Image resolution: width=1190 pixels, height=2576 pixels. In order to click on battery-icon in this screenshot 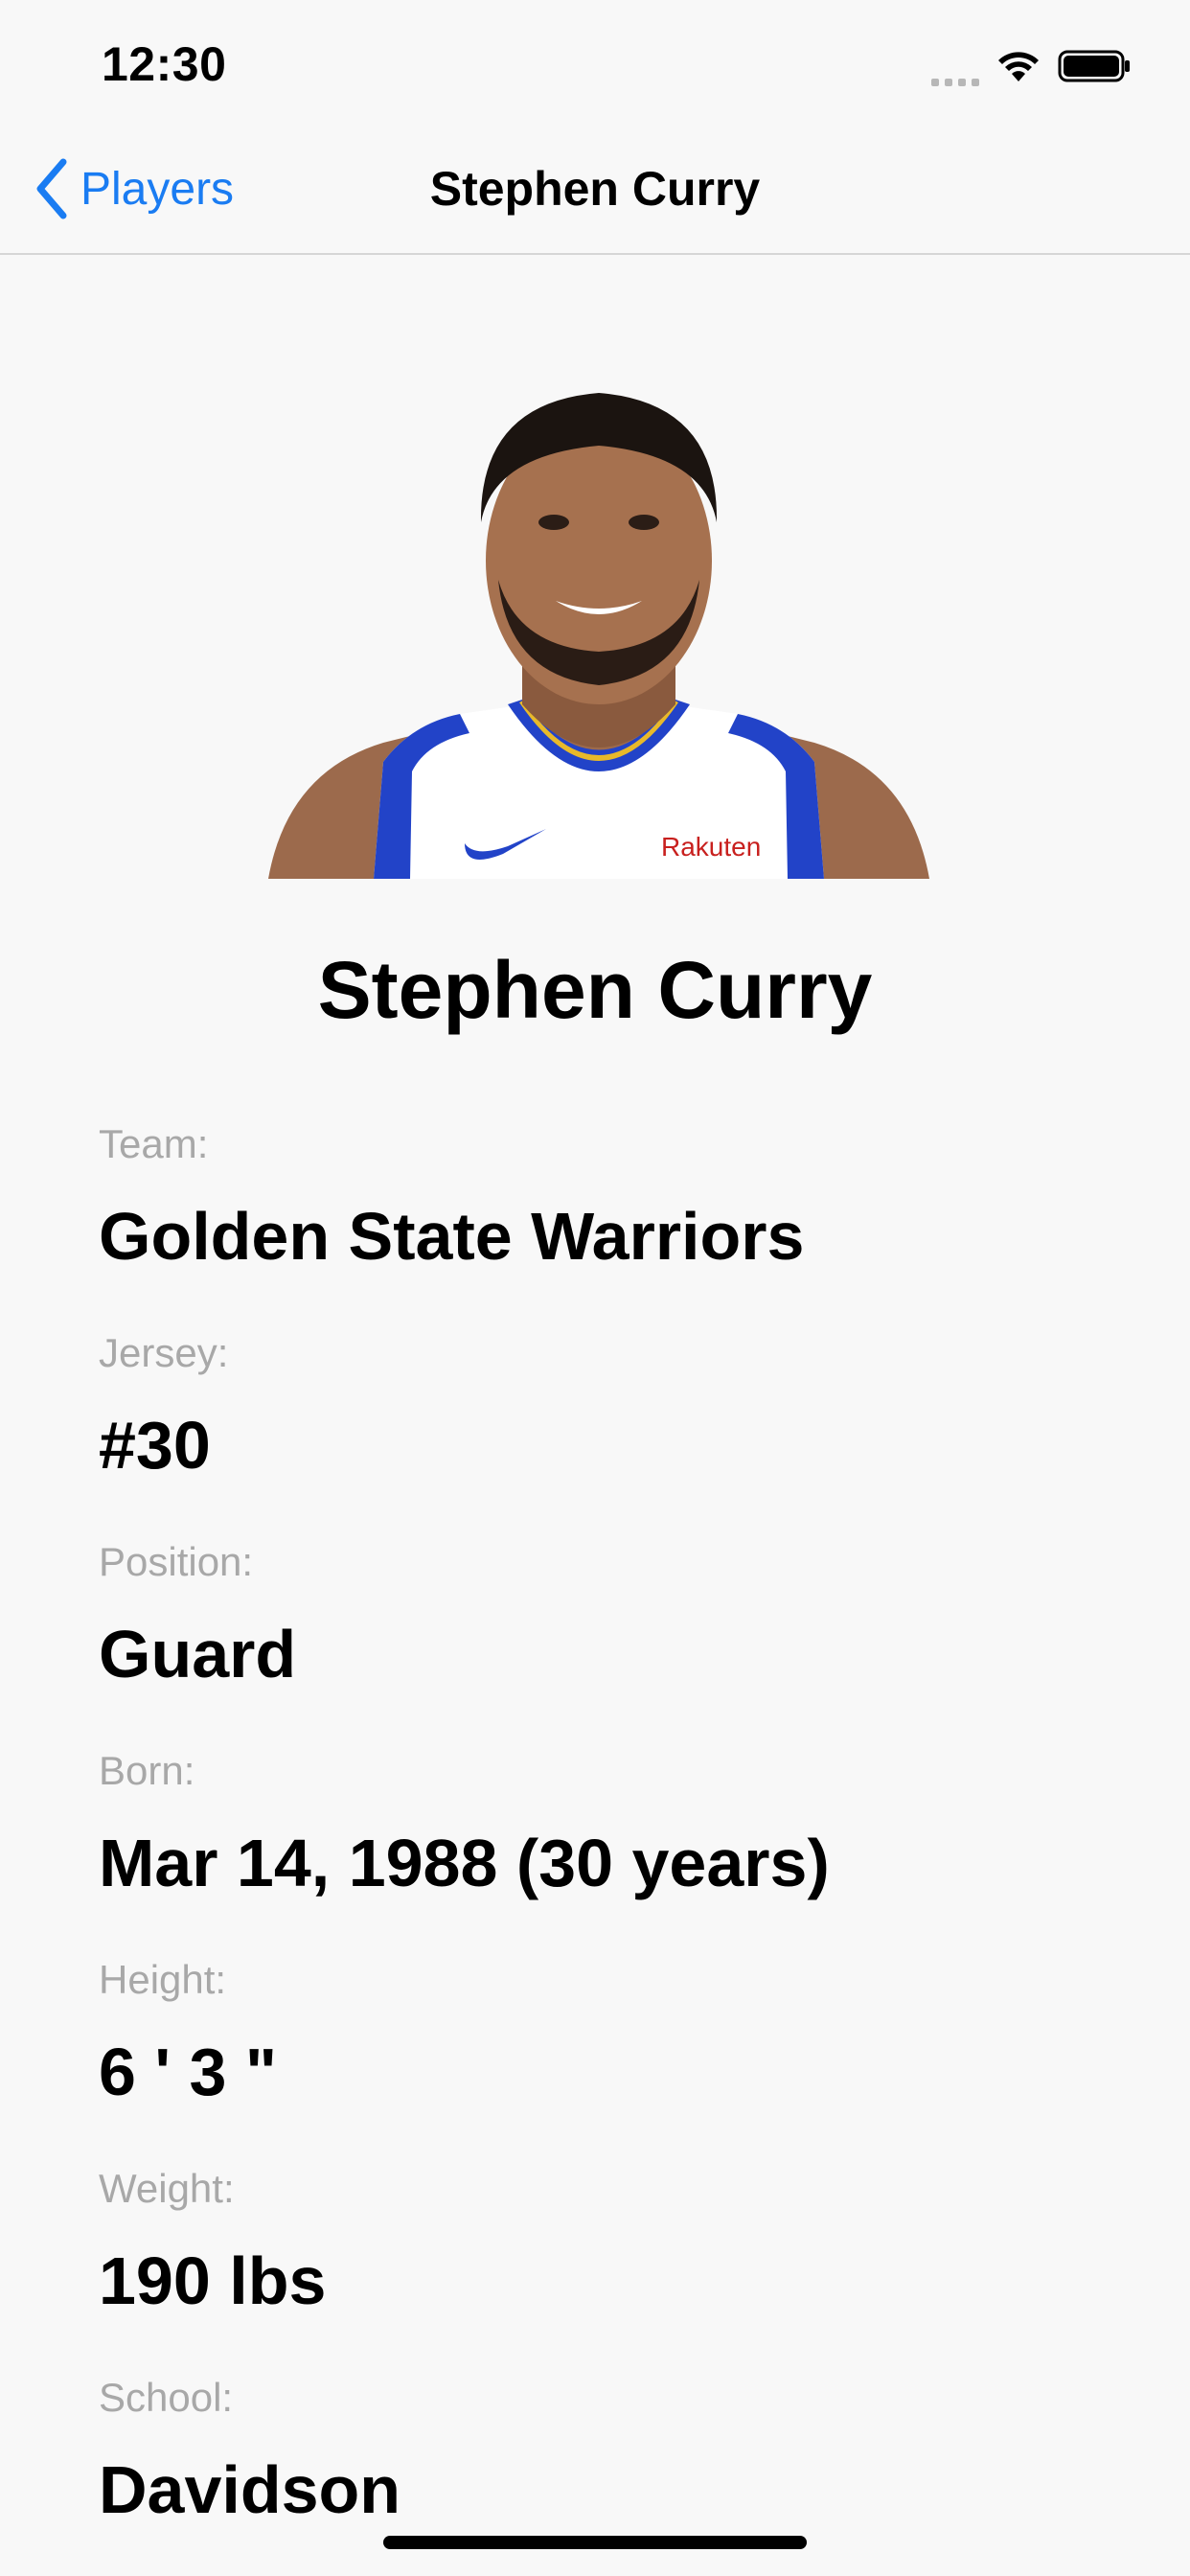, I will do `click(1094, 66)`.